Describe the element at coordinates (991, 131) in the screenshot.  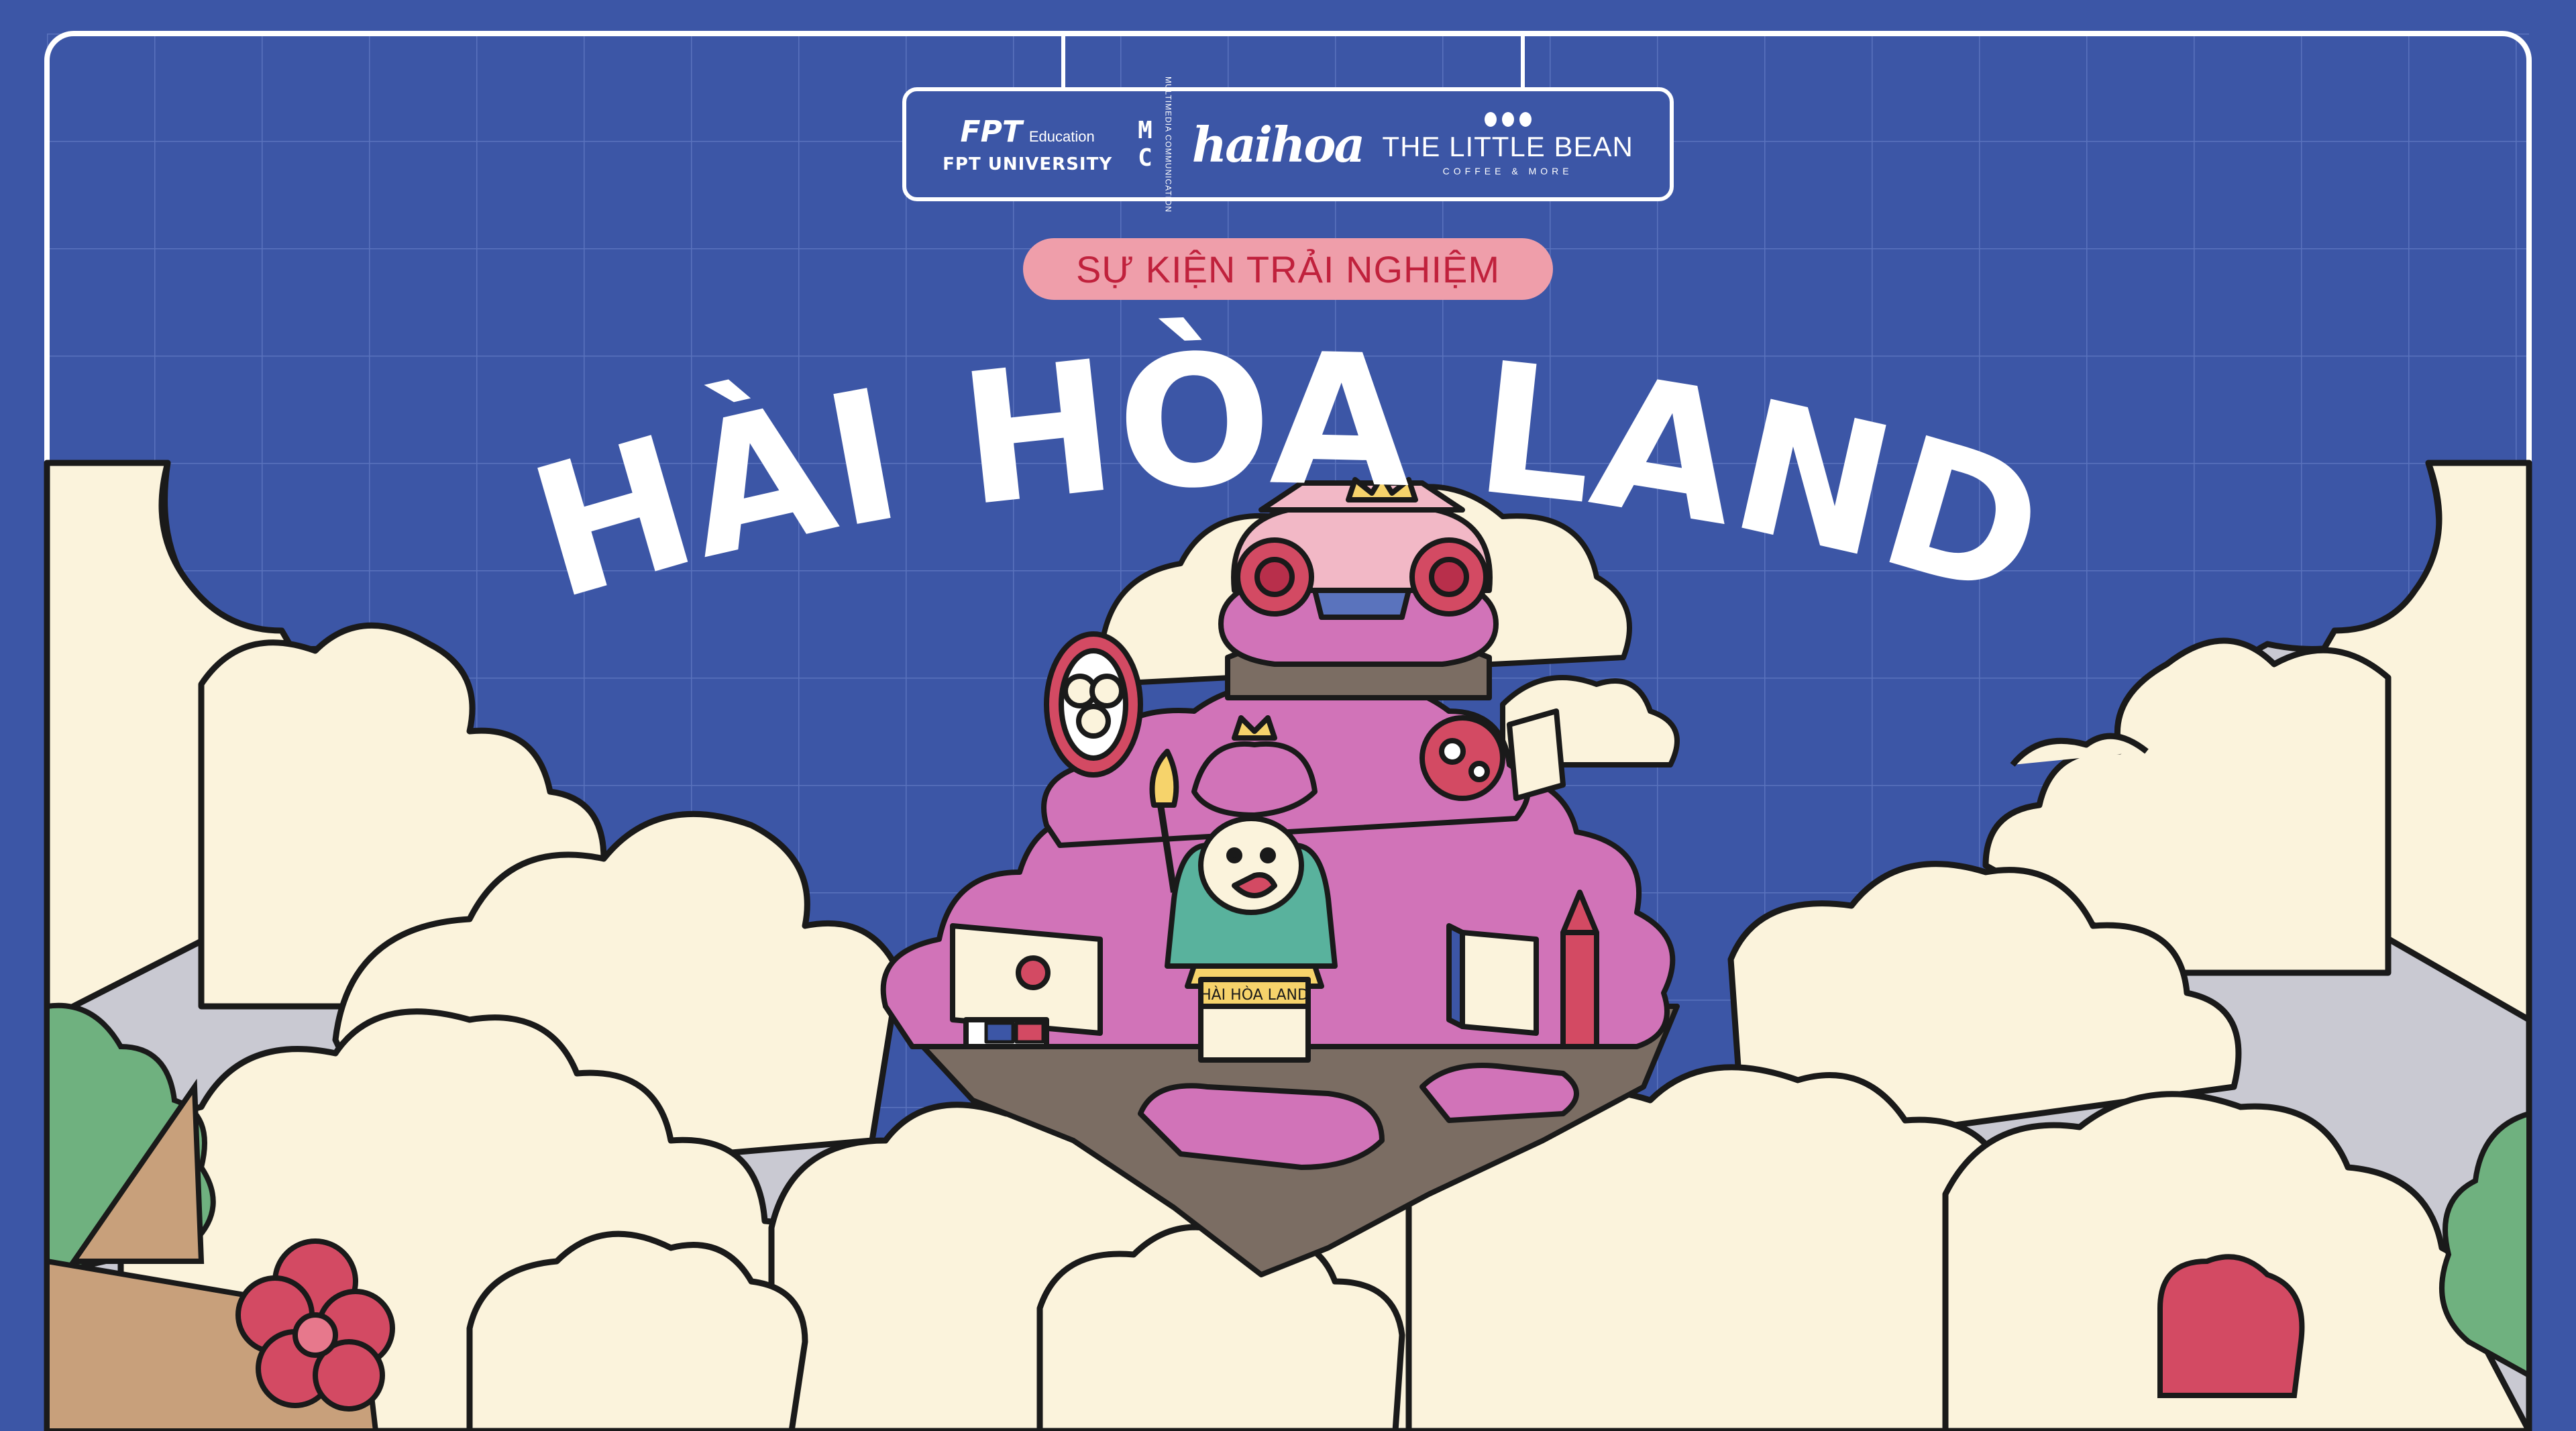
I see `fpt-mark: FPT` at that location.